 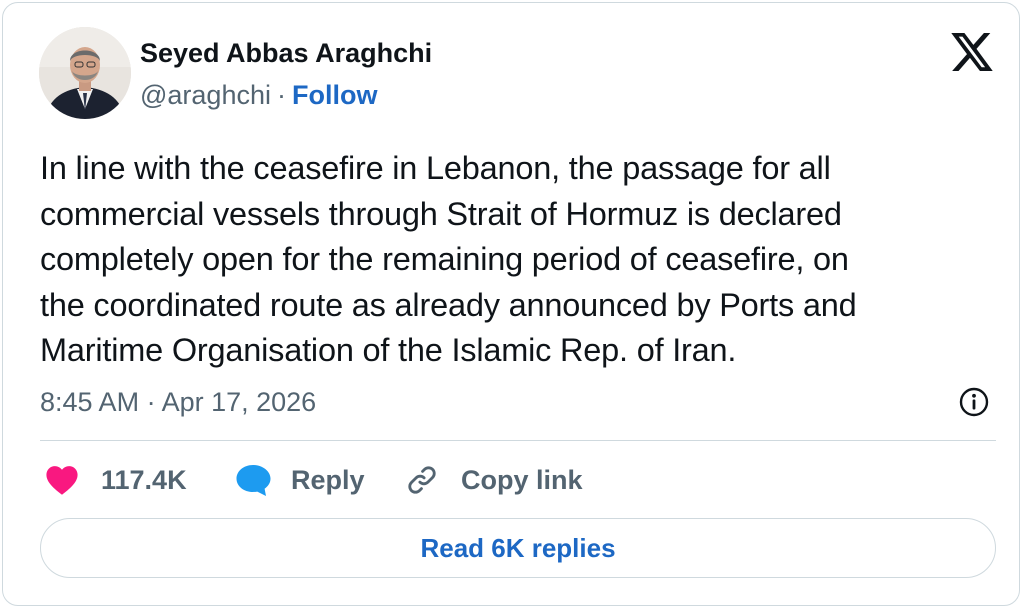 What do you see at coordinates (972, 52) in the screenshot?
I see `x-logo-icon` at bounding box center [972, 52].